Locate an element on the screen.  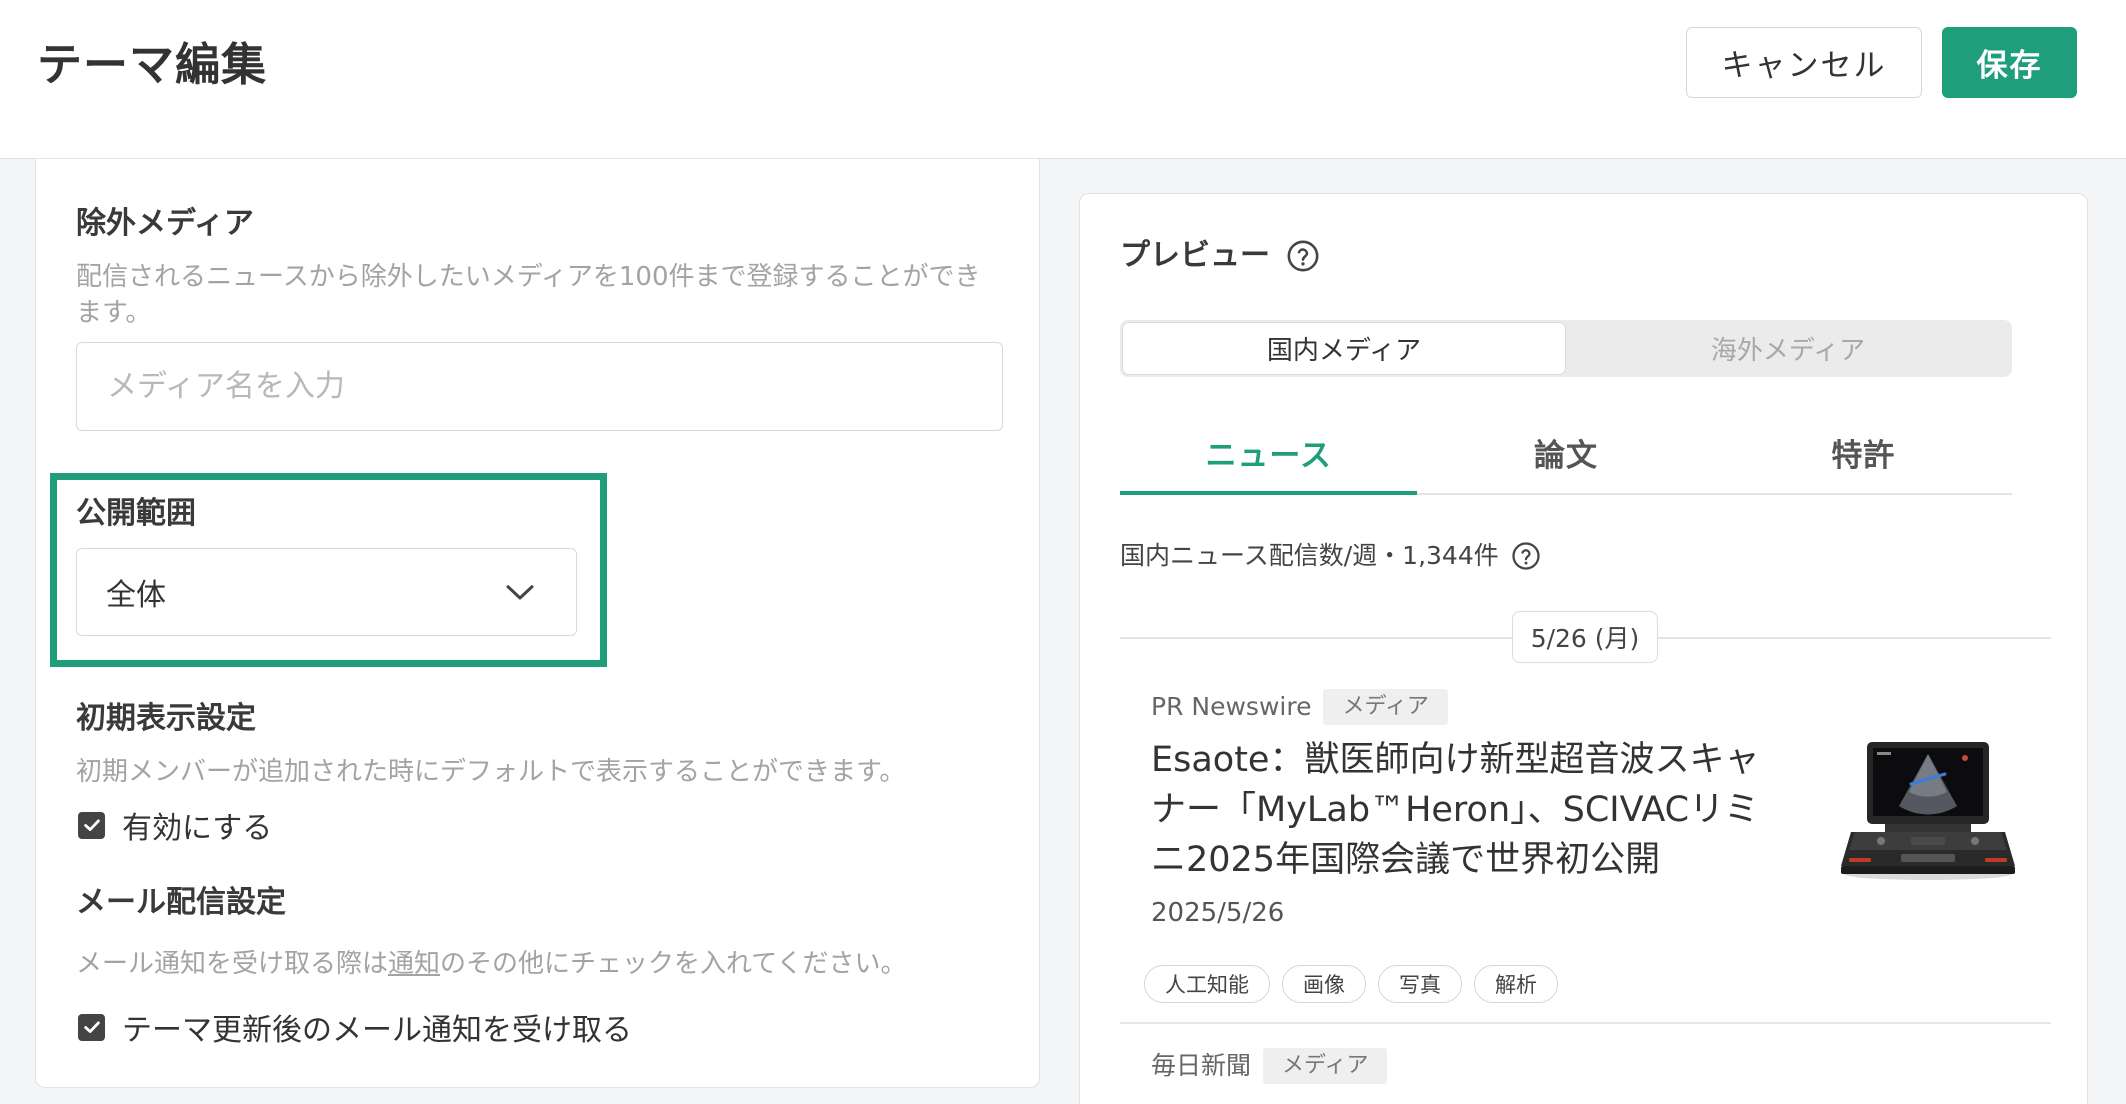
tag-chip: 解析 is located at coordinates (1516, 984).